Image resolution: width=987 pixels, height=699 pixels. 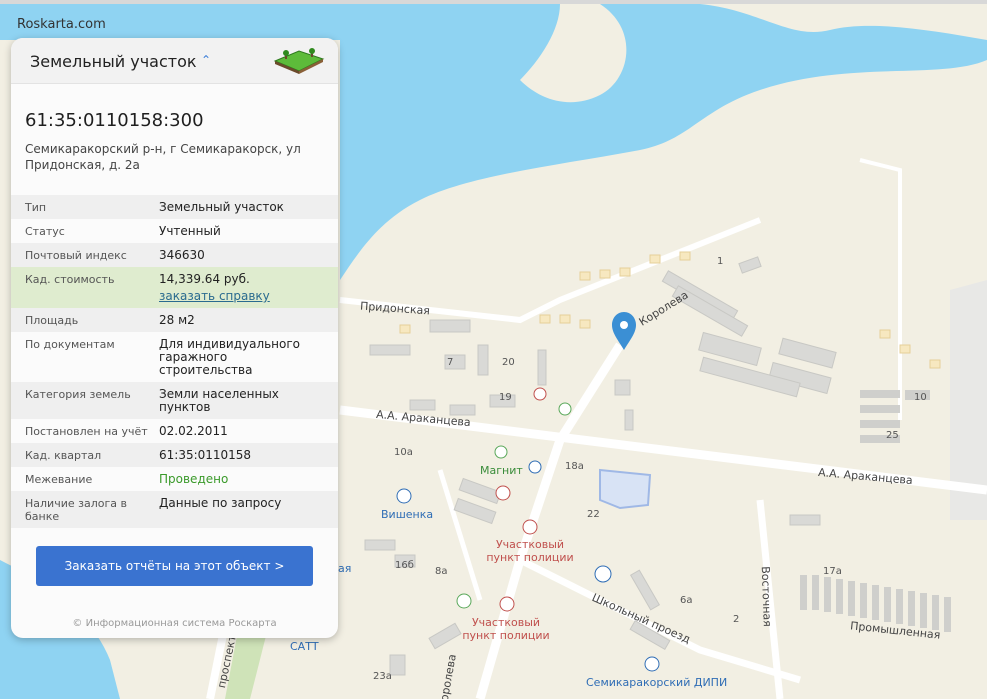 I want to click on table-row: Постановлен на учёт 02.02.2011, so click(x=174, y=431).